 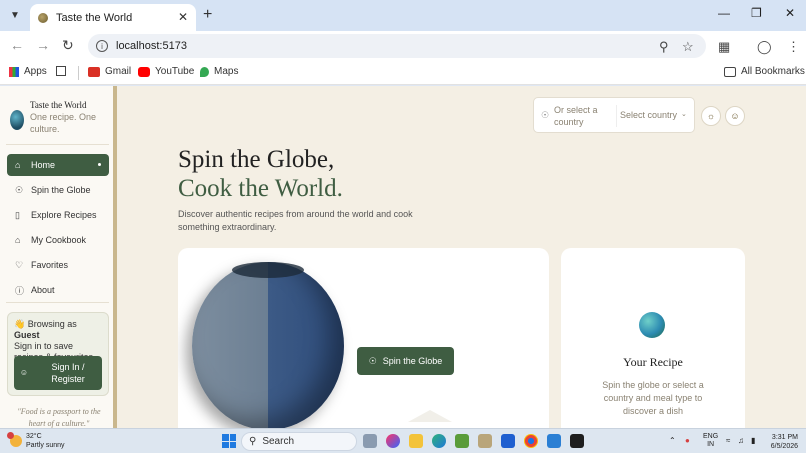 I want to click on all-bookmarks: All Bookmarks, so click(x=764, y=71).